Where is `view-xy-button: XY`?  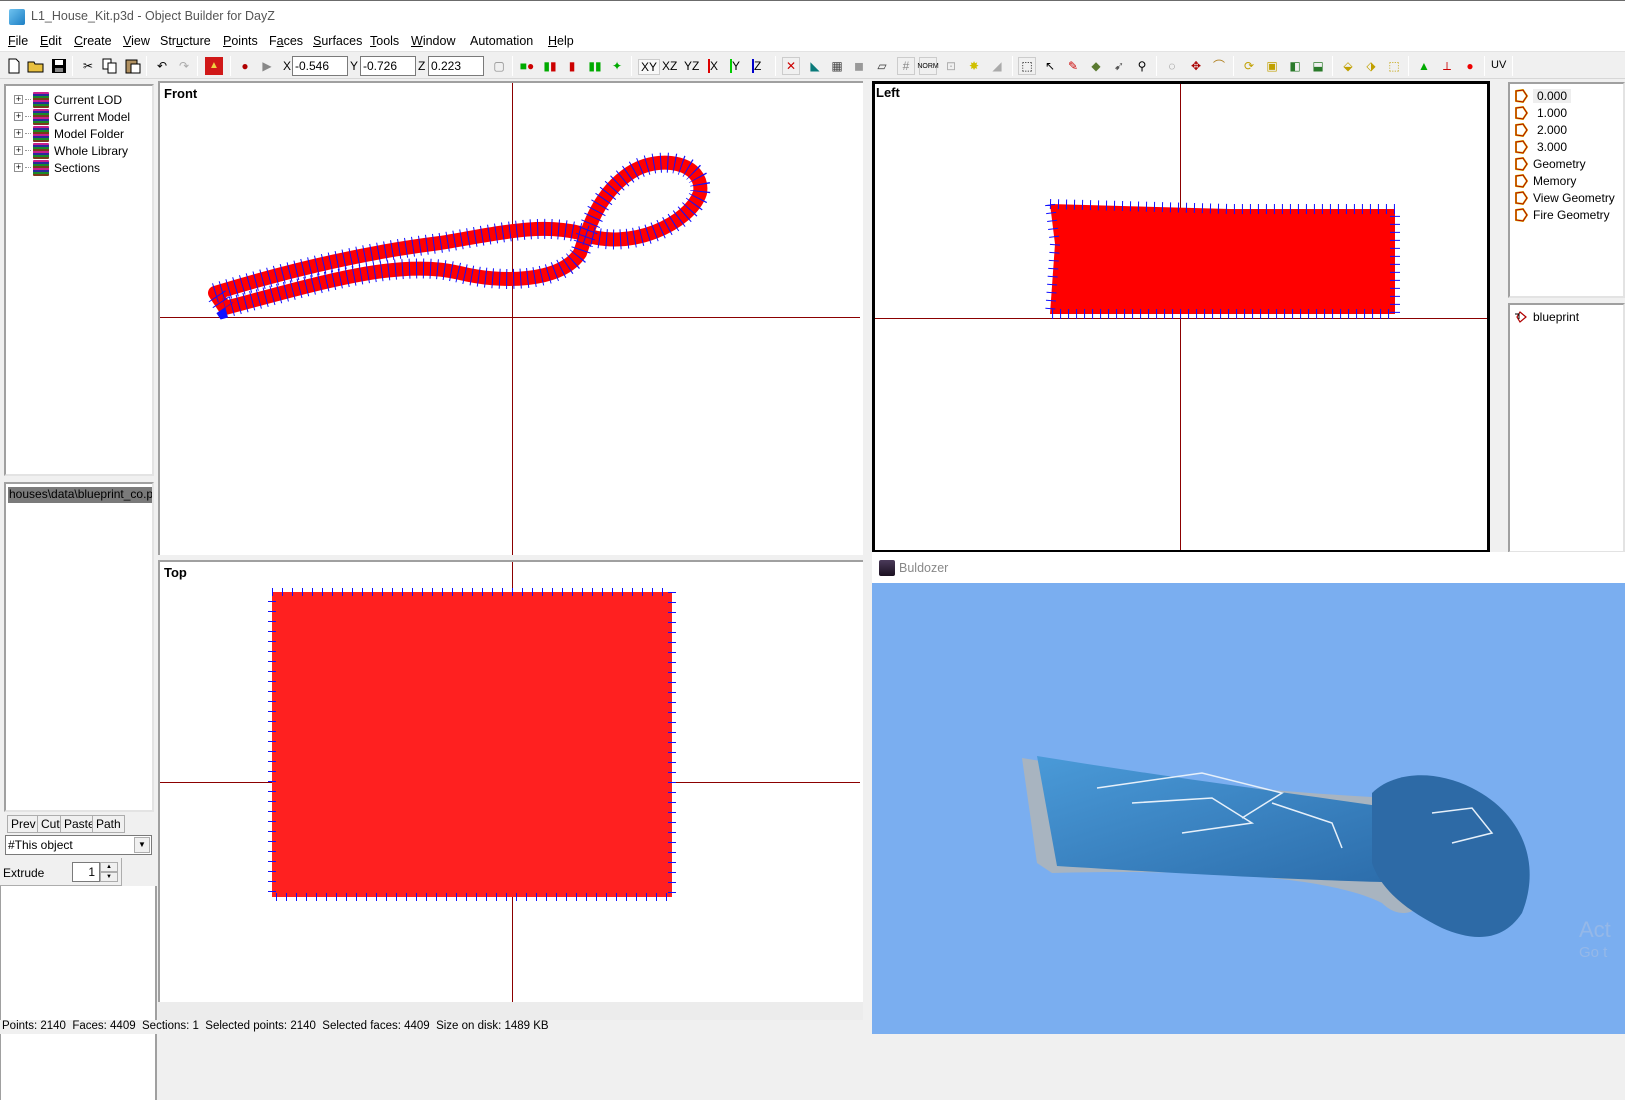
view-xy-button: XY is located at coordinates (649, 67).